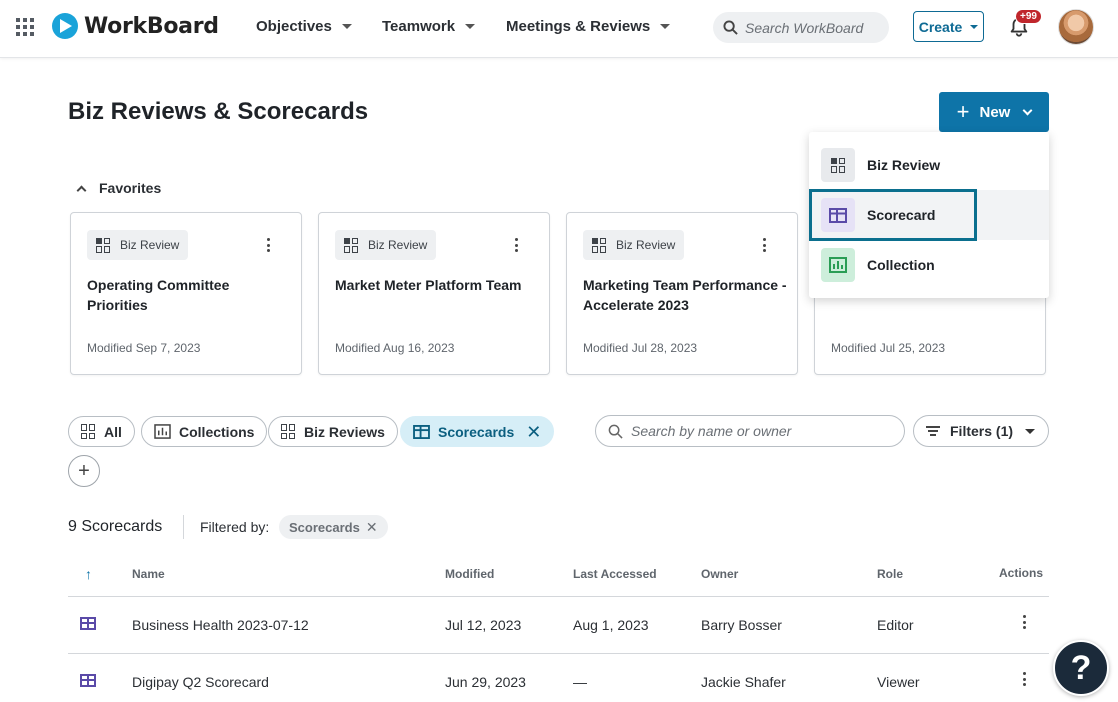  I want to click on card-modified: Modified Sep 7, 2023, so click(144, 348).